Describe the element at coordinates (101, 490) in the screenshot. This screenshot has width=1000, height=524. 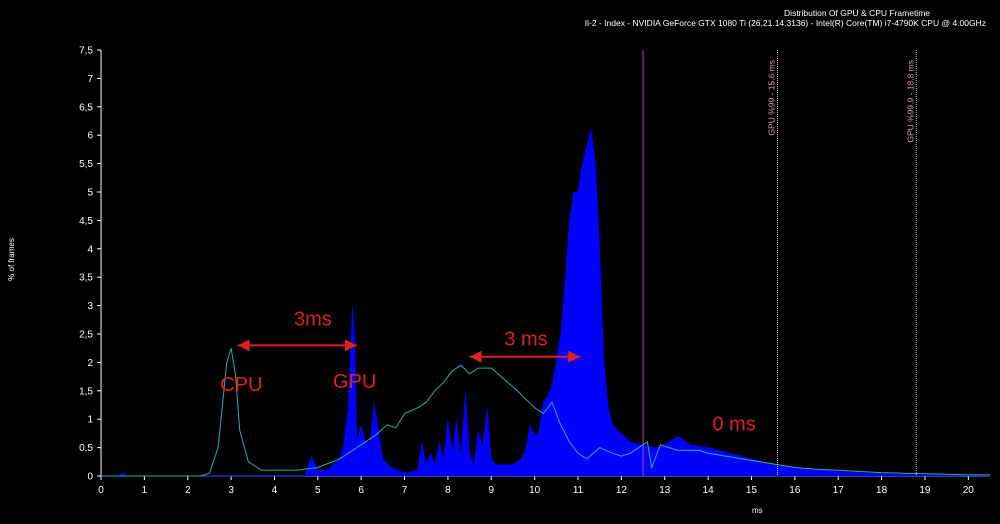
I see `x-tick-label: 0` at that location.